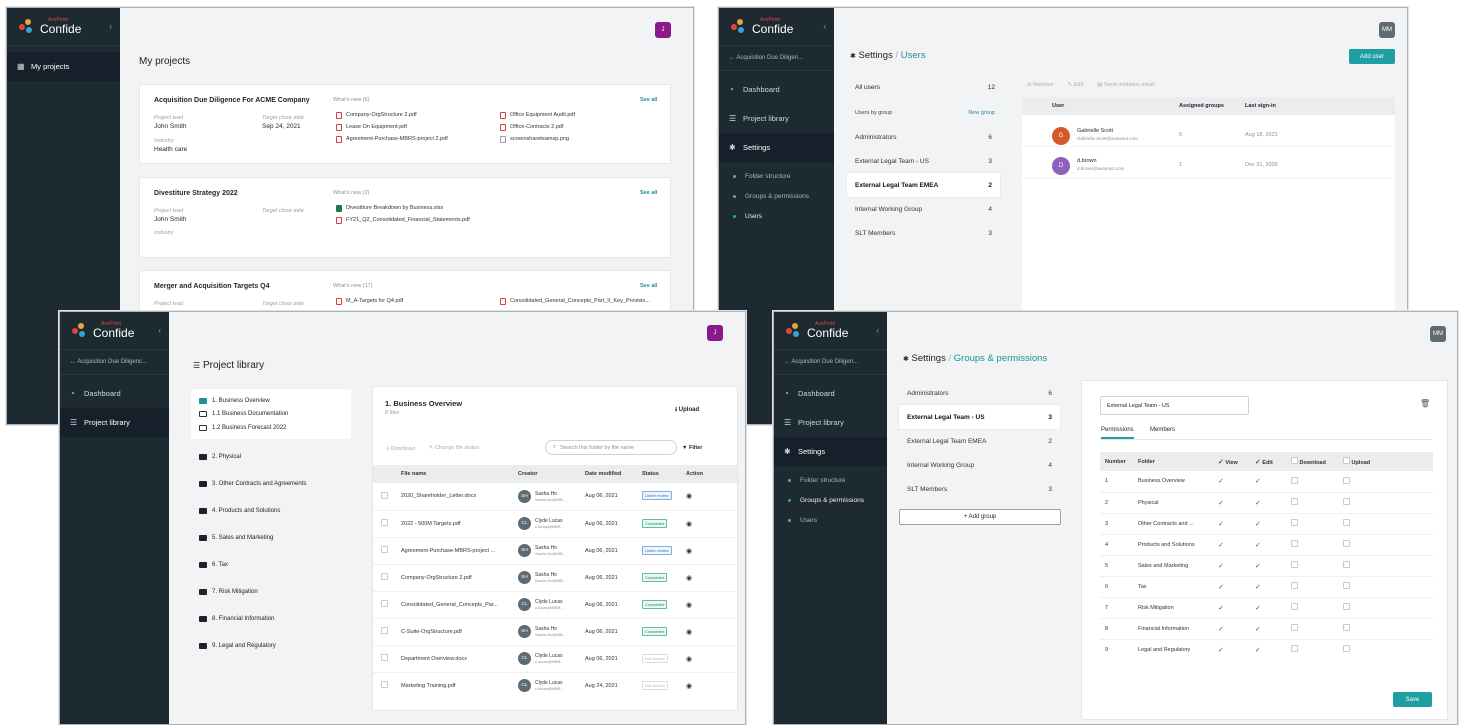  I want to click on file-item: Office-Contracts 2.pdf, so click(580, 127).